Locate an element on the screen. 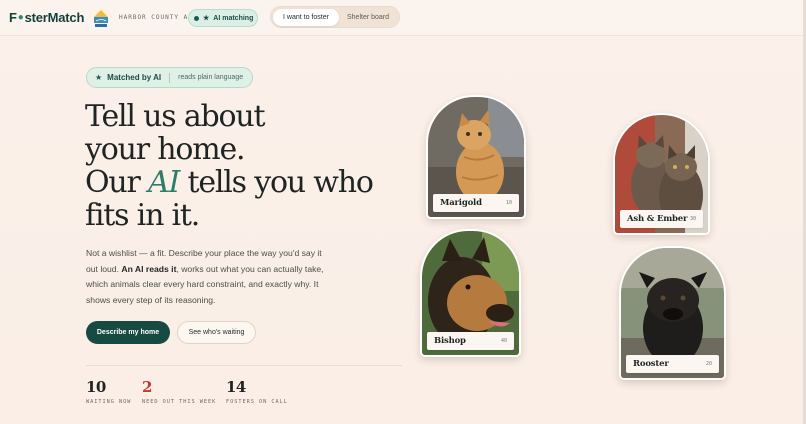 This screenshot has height=424, width=806. describe-my-home-button: Describe my home is located at coordinates (128, 332).